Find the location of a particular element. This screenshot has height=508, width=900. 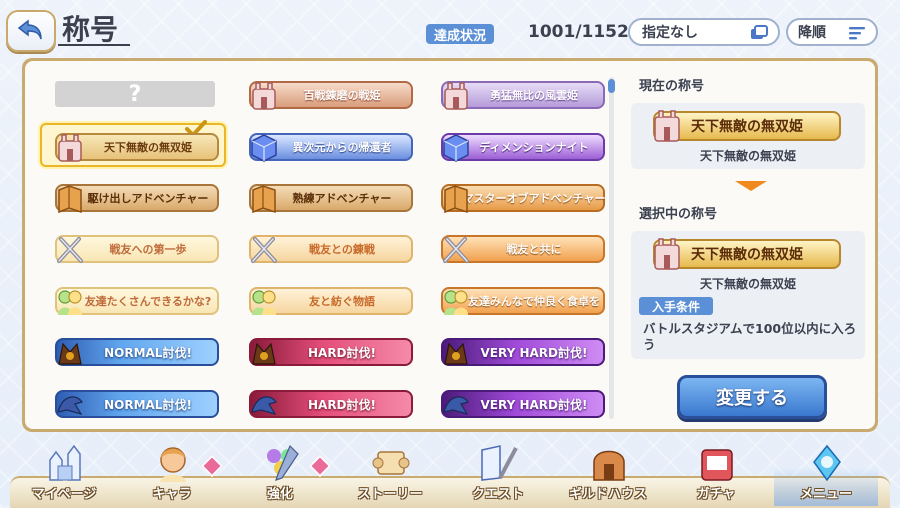

title-item: 百戦錬磨の戦姫 is located at coordinates (331, 95).